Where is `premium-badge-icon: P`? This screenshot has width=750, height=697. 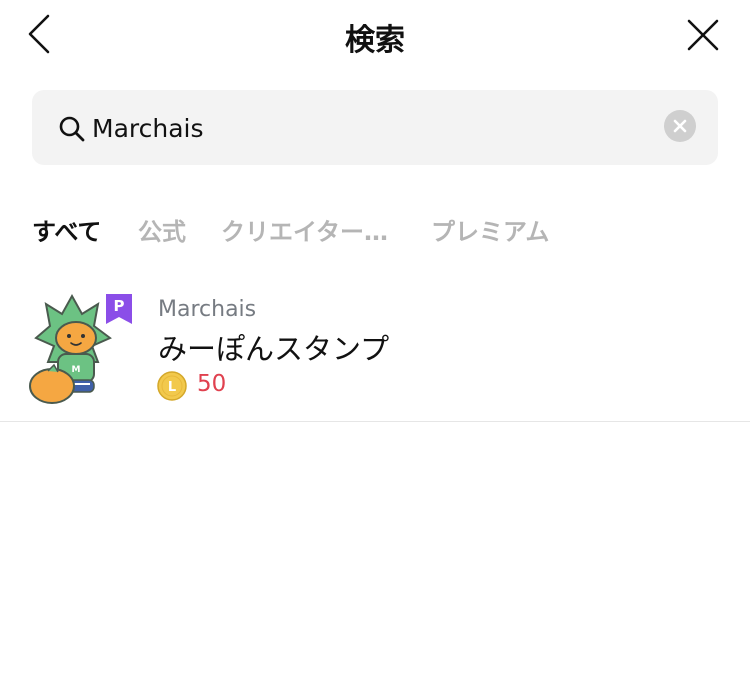
premium-badge-icon: P is located at coordinates (119, 309).